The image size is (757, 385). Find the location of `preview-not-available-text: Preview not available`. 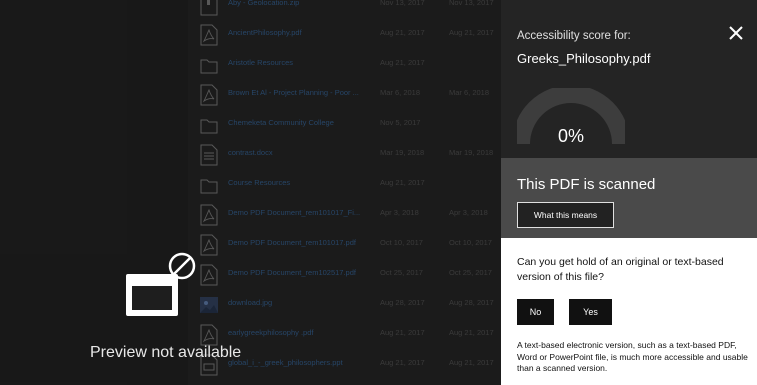

preview-not-available-text: Preview not available is located at coordinates (166, 352).